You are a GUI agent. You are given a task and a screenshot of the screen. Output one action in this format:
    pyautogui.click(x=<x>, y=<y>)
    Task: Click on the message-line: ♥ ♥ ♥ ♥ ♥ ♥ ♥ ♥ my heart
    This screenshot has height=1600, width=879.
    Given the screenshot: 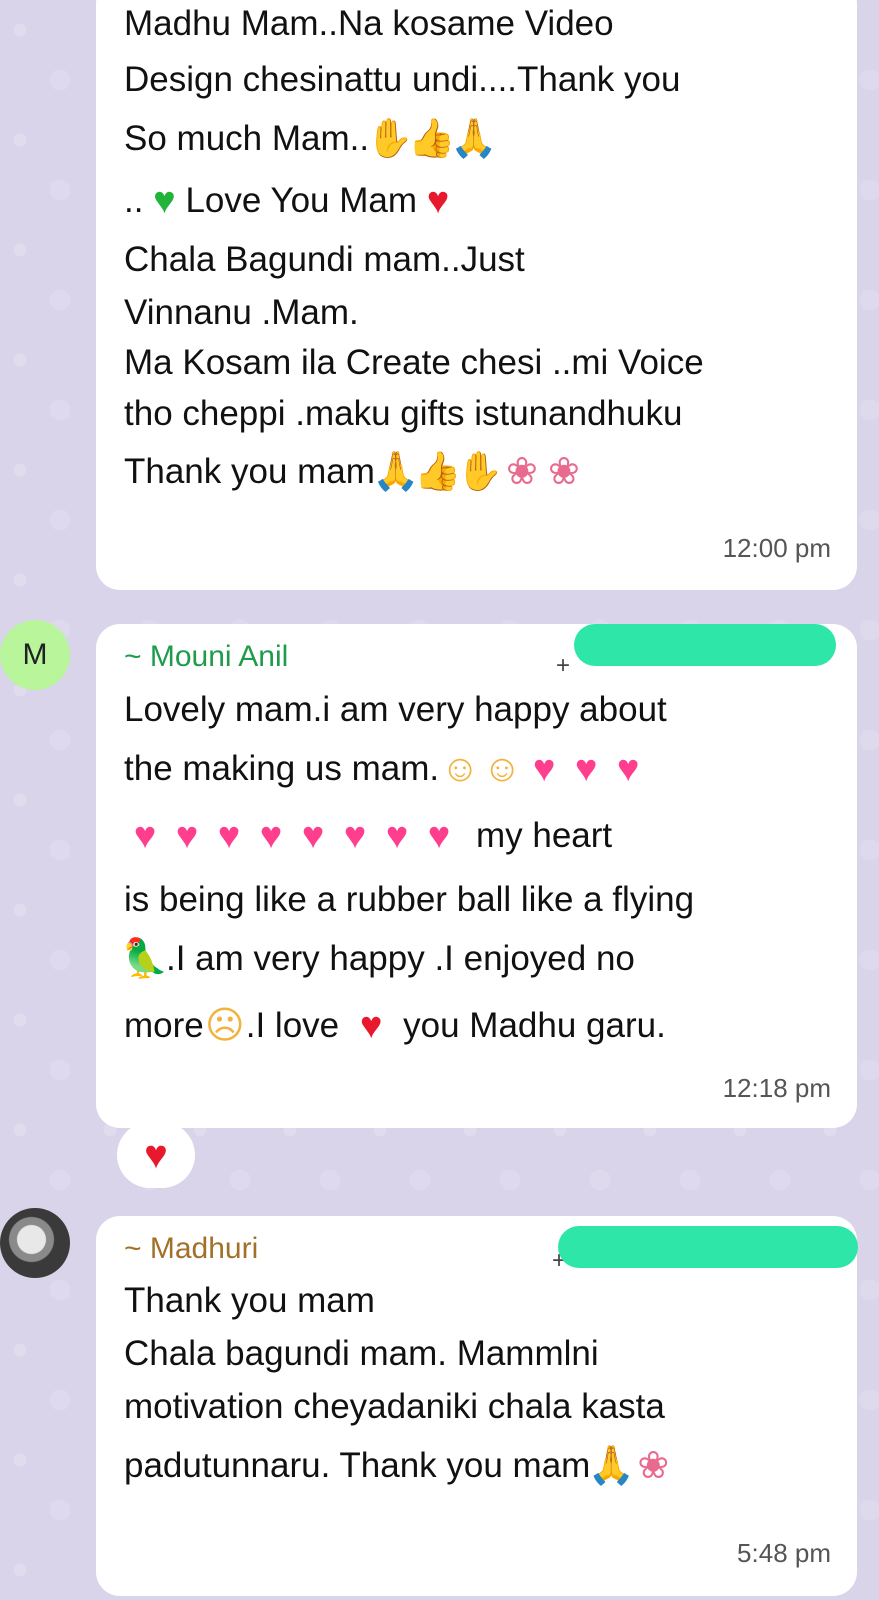 What is the action you would take?
    pyautogui.click(x=476, y=836)
    